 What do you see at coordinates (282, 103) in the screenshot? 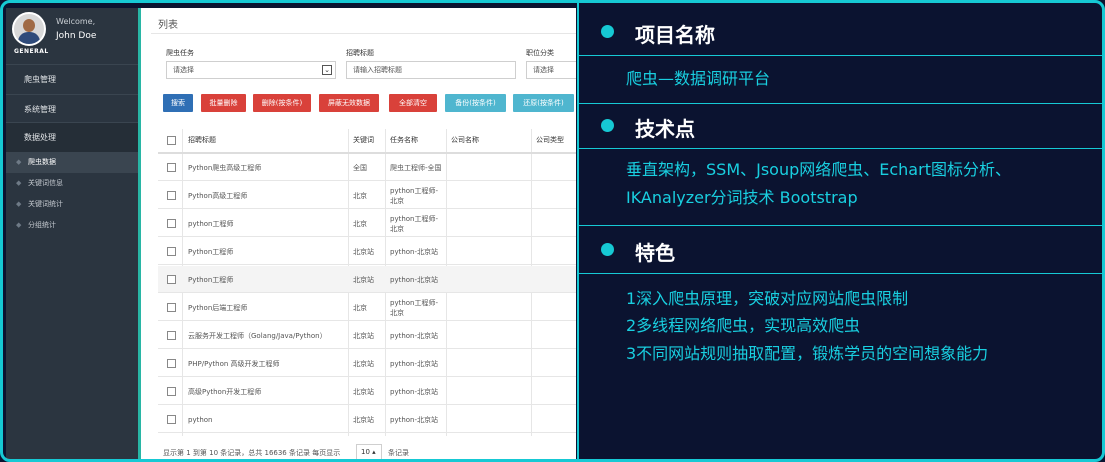
I see `delete-by-condition-button: 删除(按条件)` at bounding box center [282, 103].